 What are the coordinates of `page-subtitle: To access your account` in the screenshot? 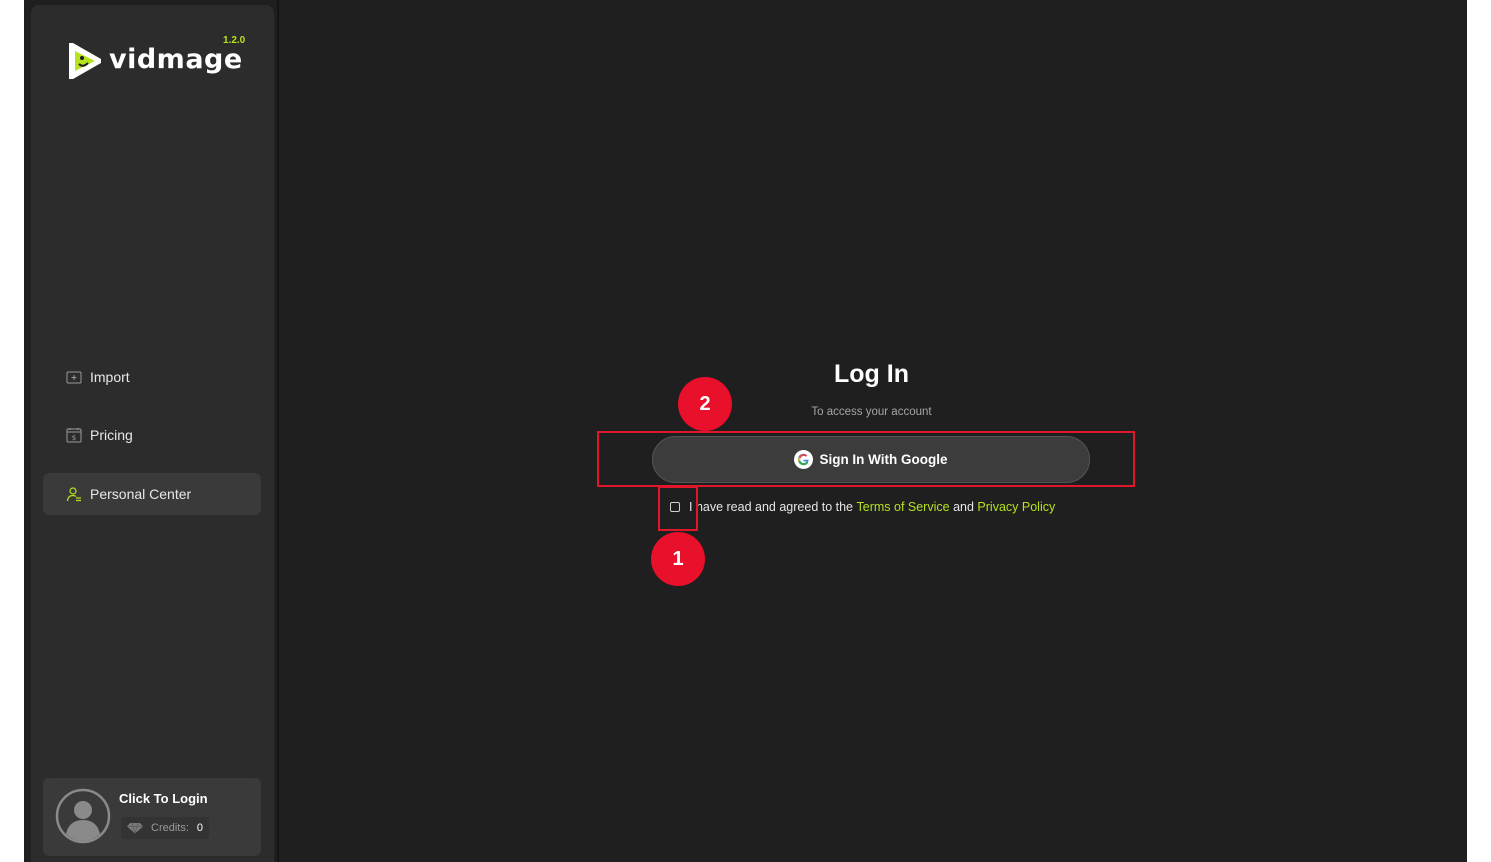 It's located at (871, 412).